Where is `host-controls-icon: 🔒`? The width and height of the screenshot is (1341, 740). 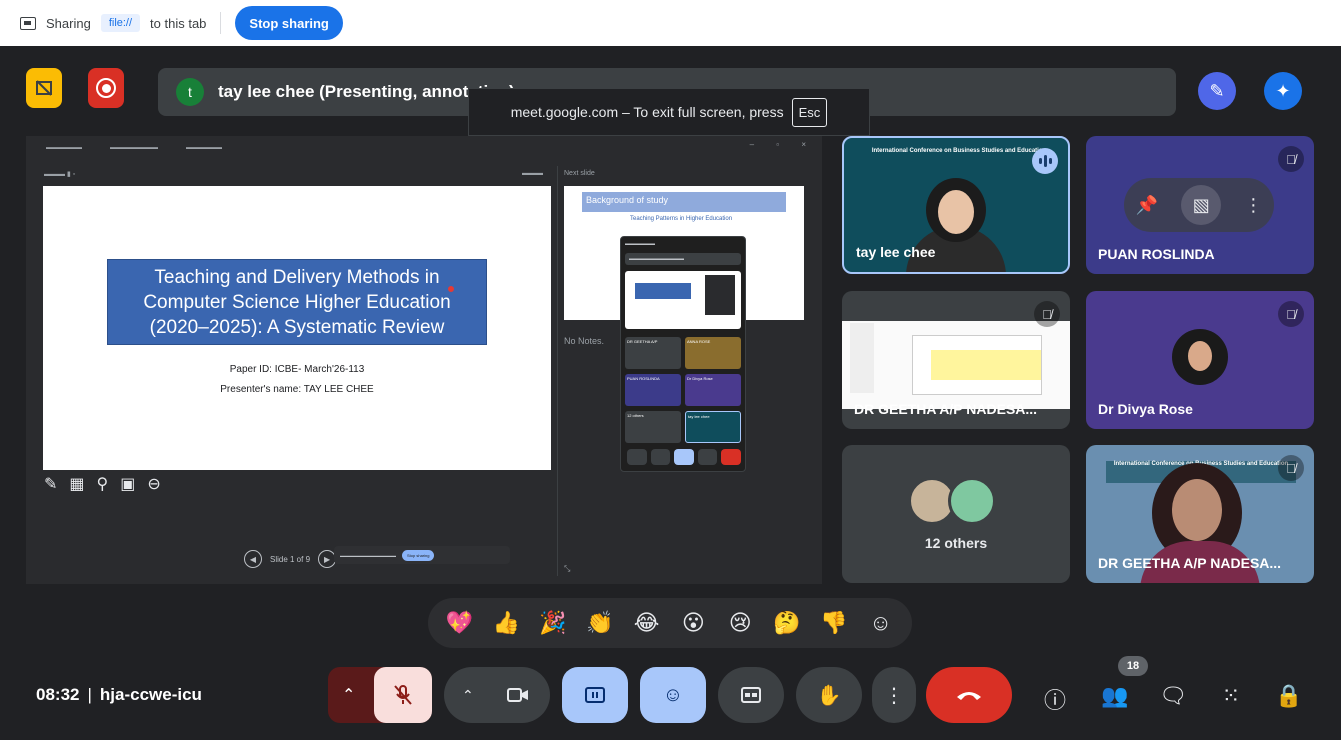 host-controls-icon: 🔒 is located at coordinates (1289, 695).